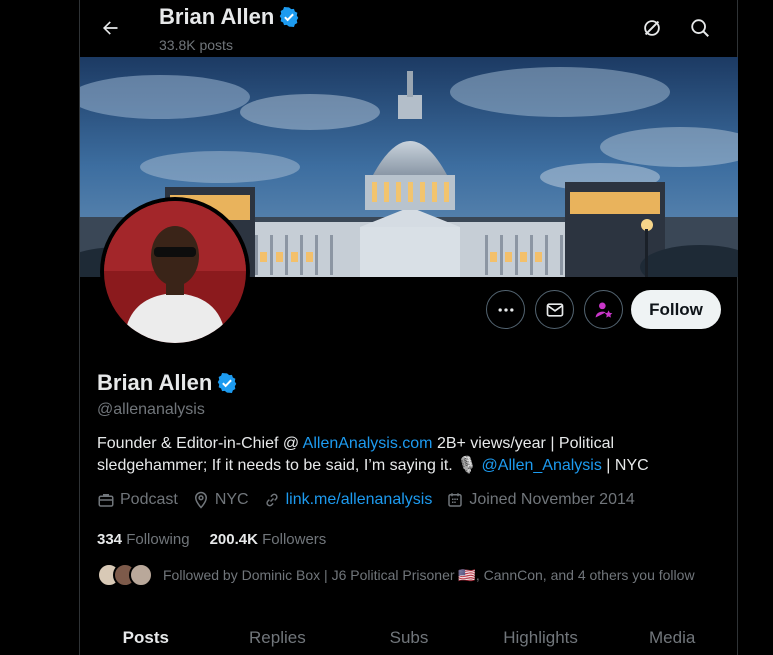 The image size is (773, 655). I want to click on search-icon, so click(700, 28).